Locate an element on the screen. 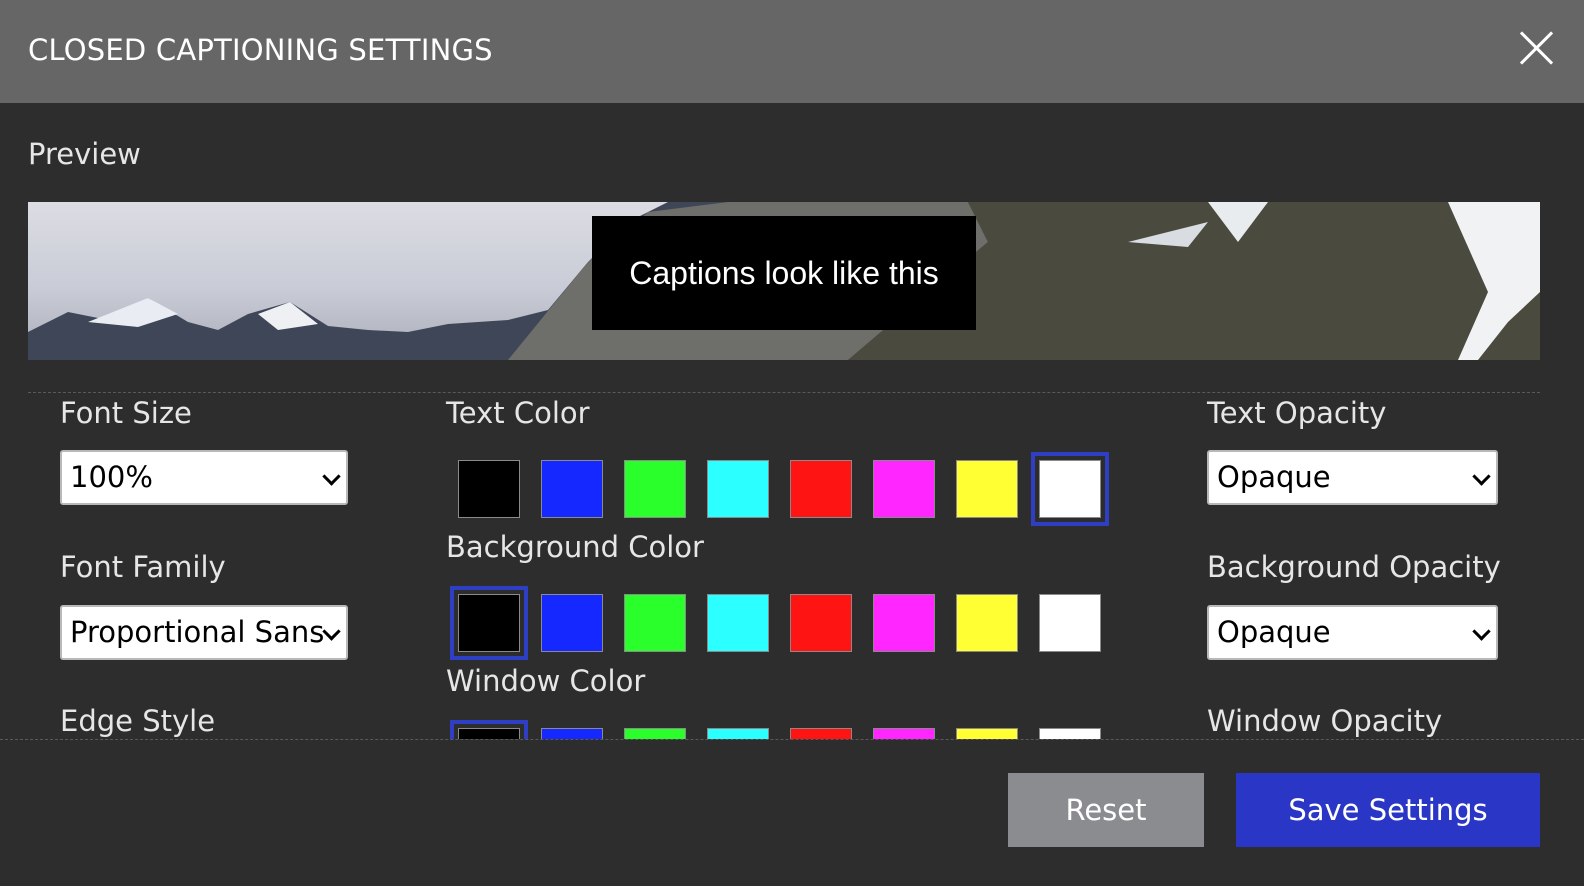 The height and width of the screenshot is (886, 1584). font-size-value: 100% is located at coordinates (111, 477).